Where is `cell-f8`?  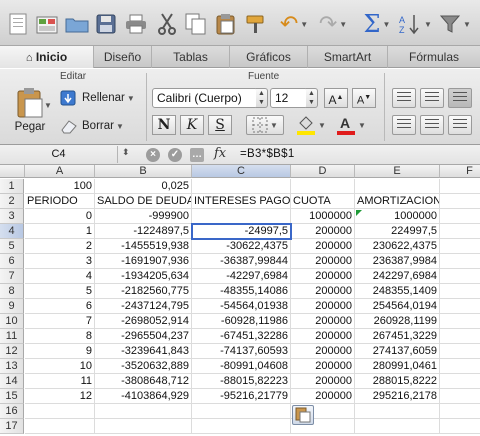
cell-f8 is located at coordinates (460, 291).